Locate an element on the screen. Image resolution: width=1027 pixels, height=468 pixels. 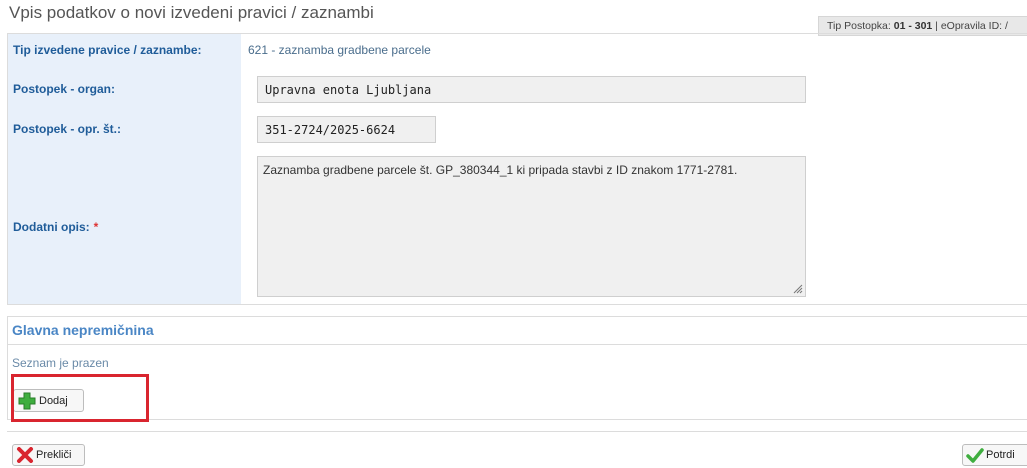
additional-description-label-text: Dodatni opis: is located at coordinates (51, 227).